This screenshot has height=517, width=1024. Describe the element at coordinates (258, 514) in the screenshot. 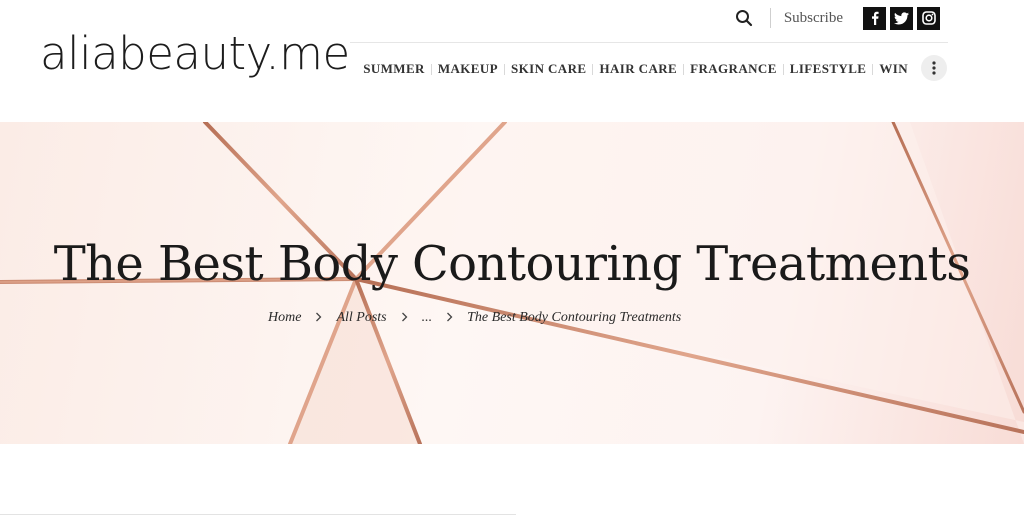

I see `content-divider` at that location.